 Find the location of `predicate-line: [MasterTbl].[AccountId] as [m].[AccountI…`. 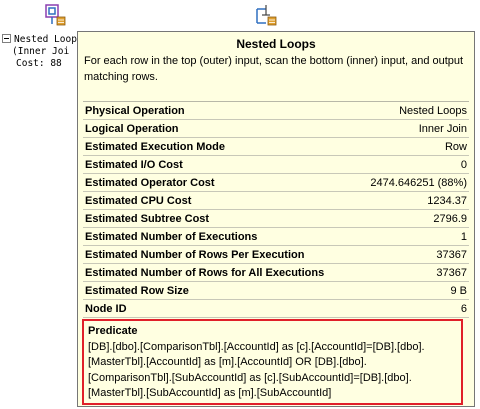

predicate-line: [MasterTbl].[AccountId] as [m].[AccountI… is located at coordinates (227, 362).